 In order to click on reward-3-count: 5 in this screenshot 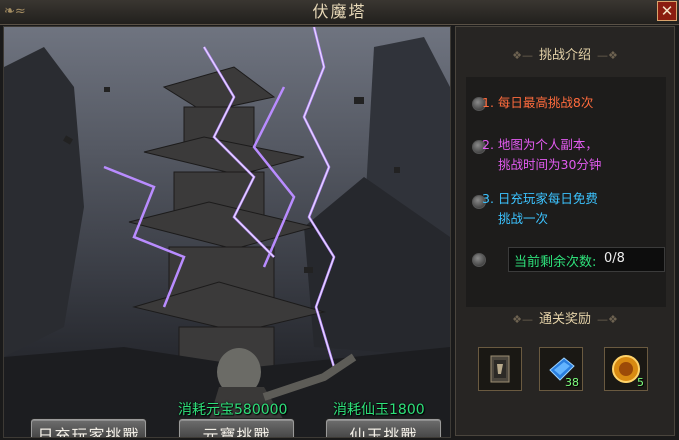, I will do `click(640, 382)`.